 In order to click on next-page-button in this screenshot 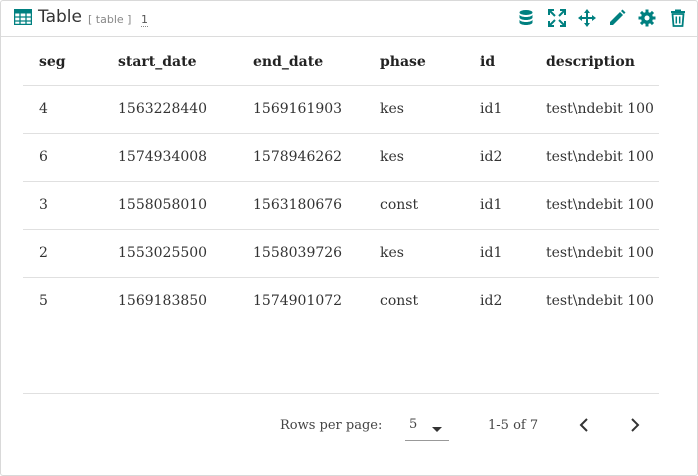, I will do `click(634, 425)`.